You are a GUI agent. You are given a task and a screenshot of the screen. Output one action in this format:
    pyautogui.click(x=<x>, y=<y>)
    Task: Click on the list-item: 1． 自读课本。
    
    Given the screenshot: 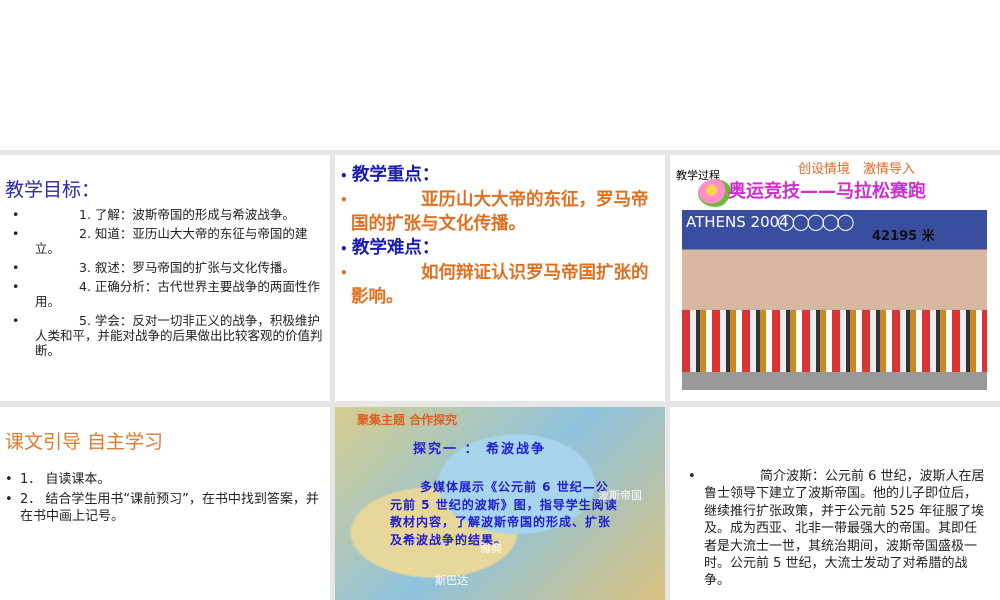 What is the action you would take?
    pyautogui.click(x=165, y=479)
    